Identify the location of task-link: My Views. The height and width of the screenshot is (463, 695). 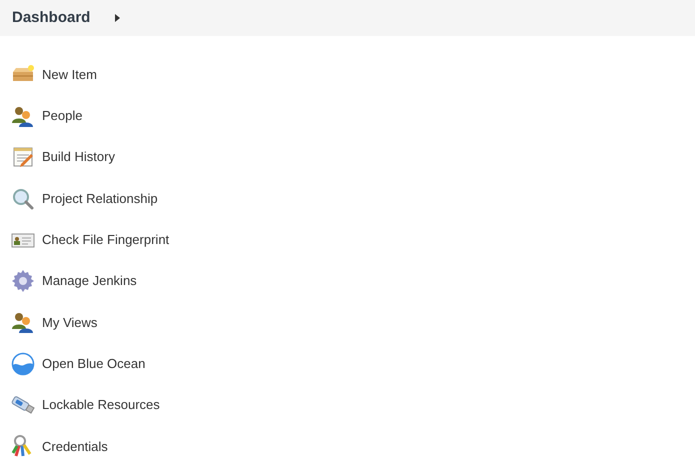
(70, 322).